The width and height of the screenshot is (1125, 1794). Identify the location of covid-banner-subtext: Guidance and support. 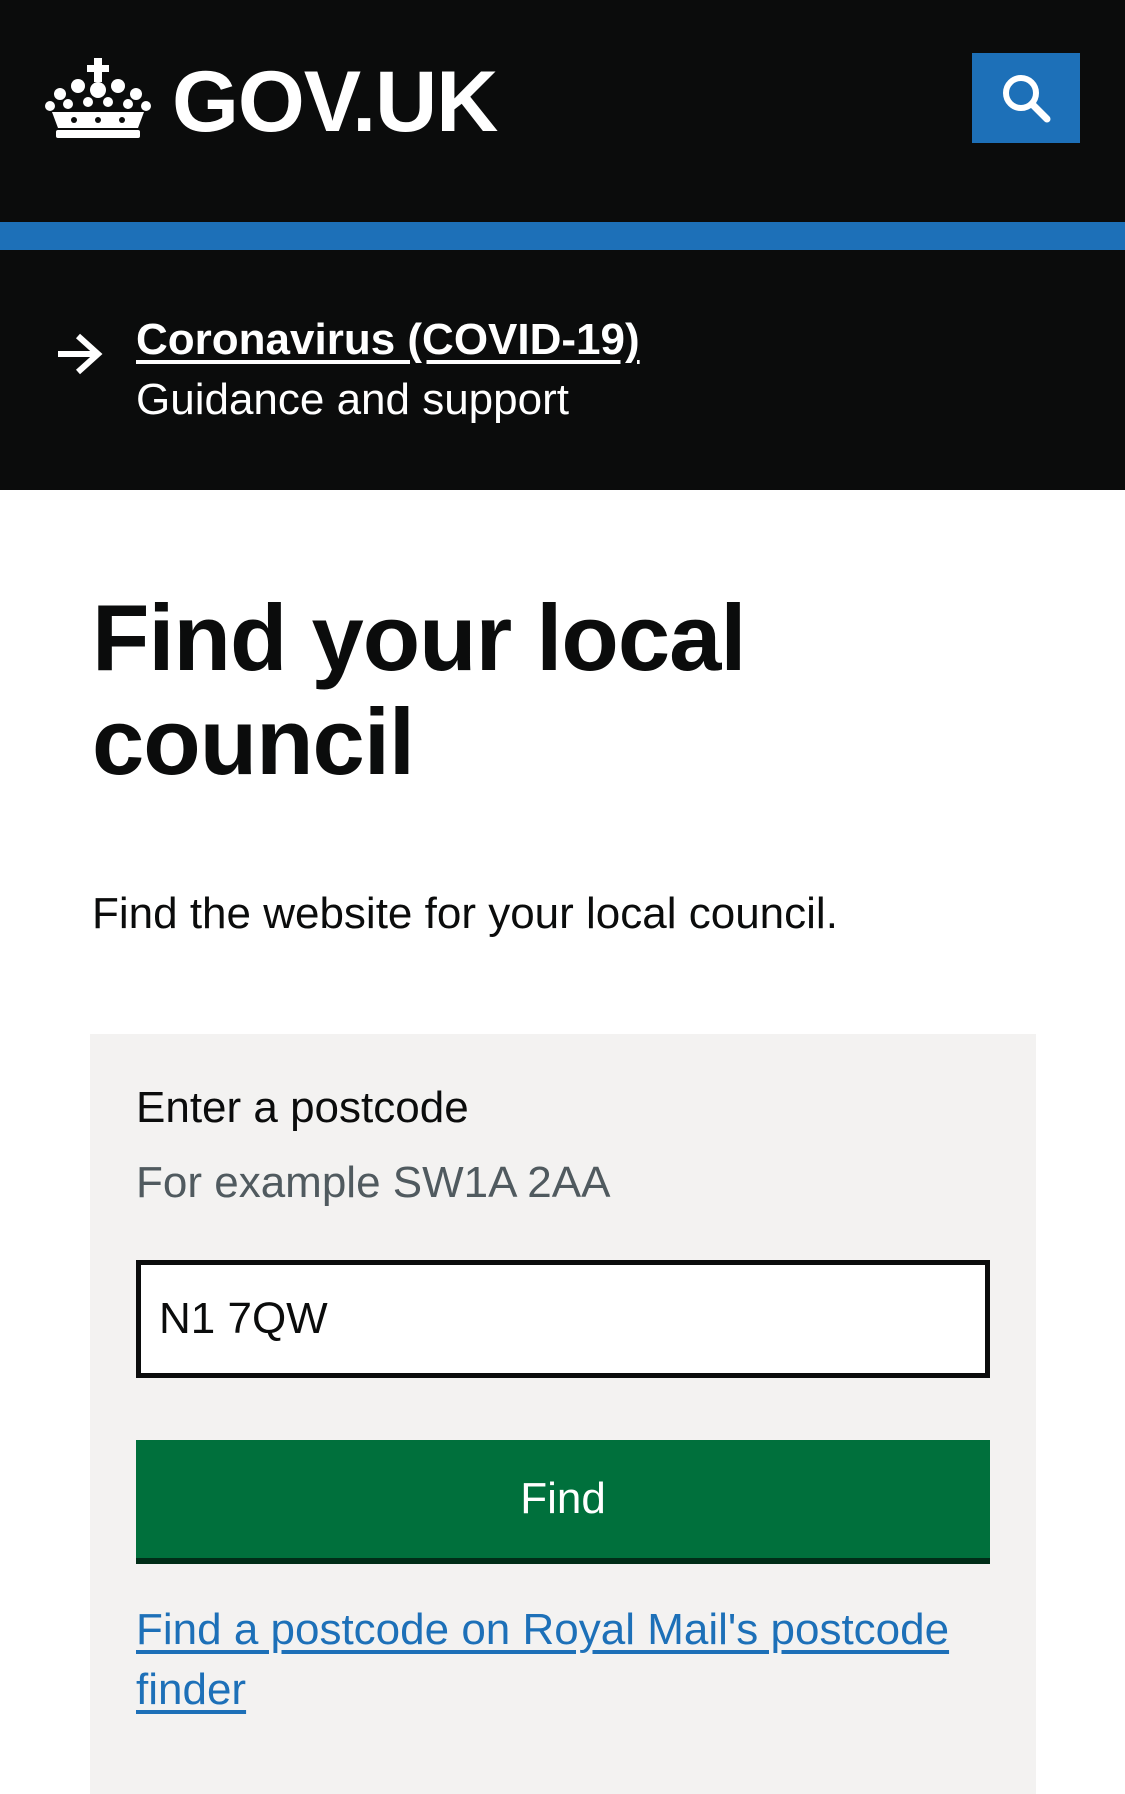
(352, 399).